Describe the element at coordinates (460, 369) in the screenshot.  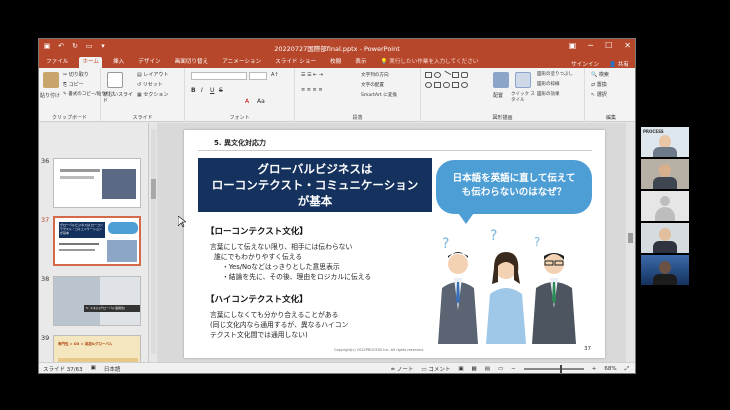
I see `normal-view-icon: ▣` at that location.